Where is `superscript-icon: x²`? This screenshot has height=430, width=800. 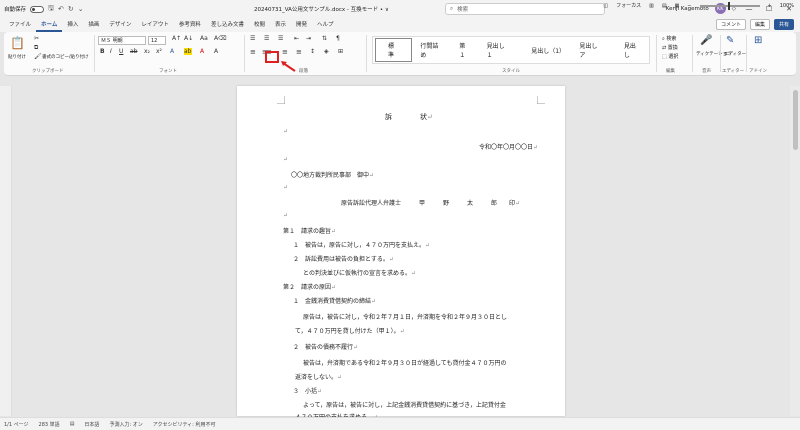 superscript-icon: x² is located at coordinates (159, 51).